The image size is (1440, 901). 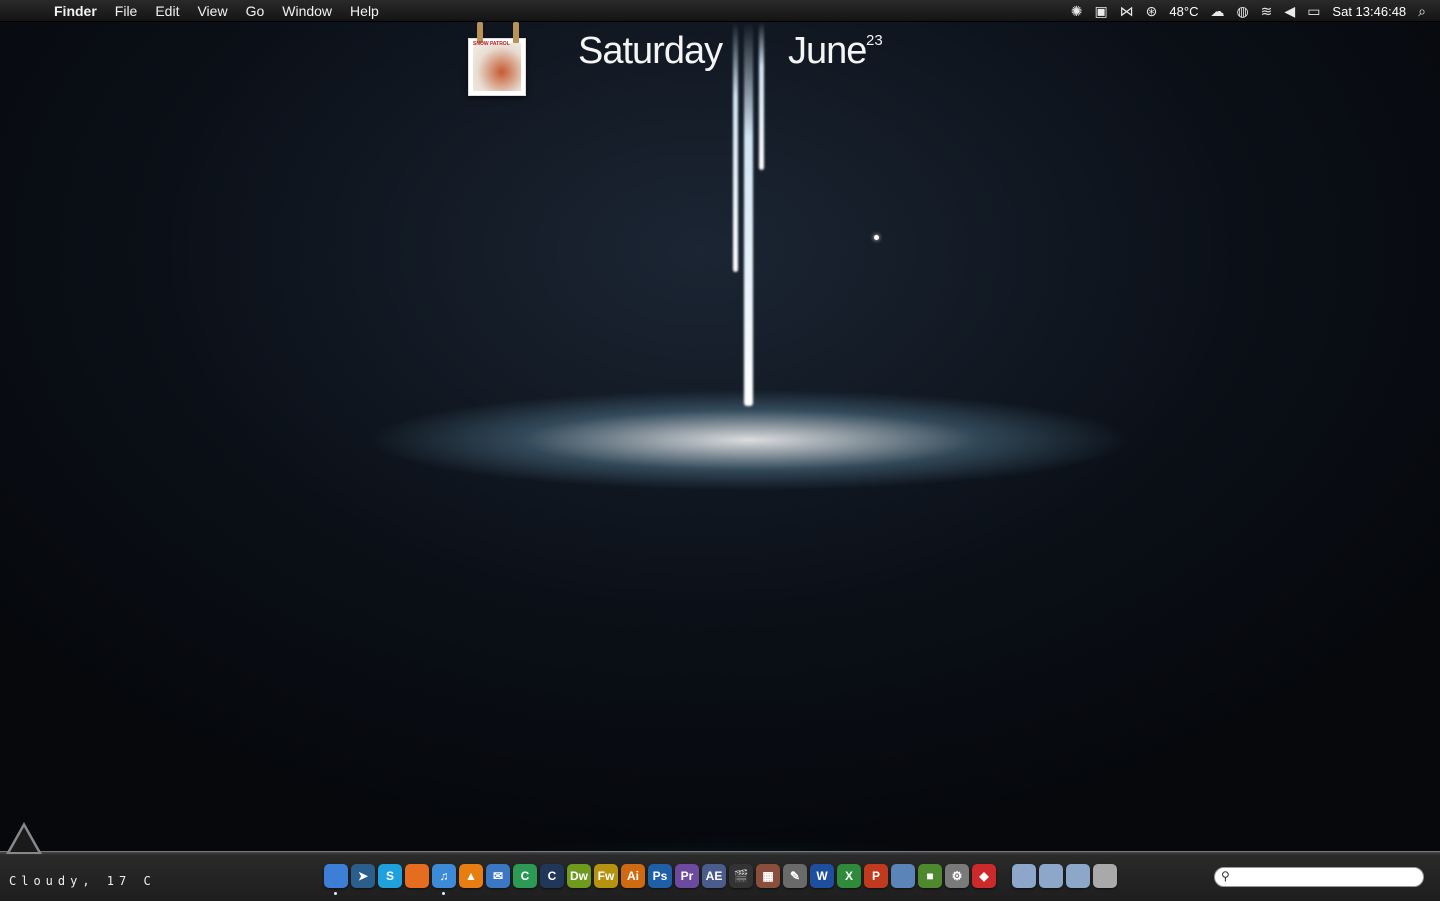 What do you see at coordinates (1024, 876) in the screenshot?
I see `applications-folder-icon` at bounding box center [1024, 876].